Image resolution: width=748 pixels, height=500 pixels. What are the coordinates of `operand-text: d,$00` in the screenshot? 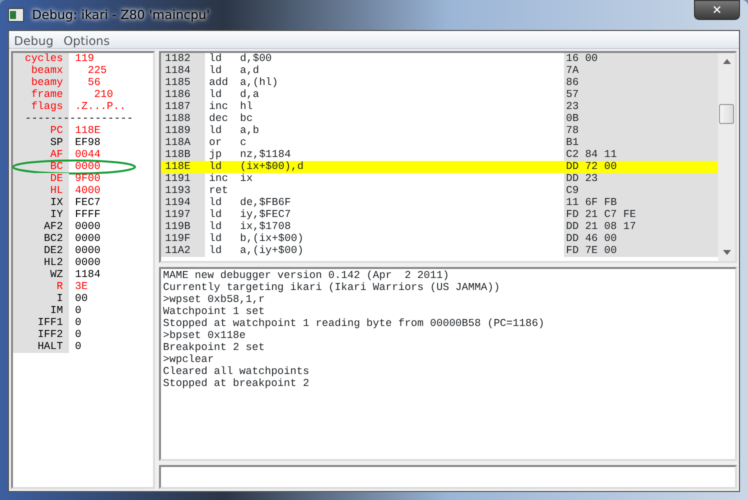 It's located at (256, 59).